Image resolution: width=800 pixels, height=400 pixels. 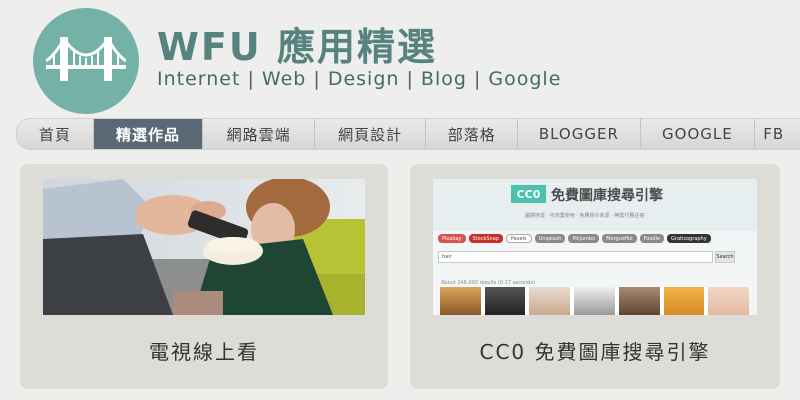 I want to click on tv-remote-photo, so click(x=204, y=247).